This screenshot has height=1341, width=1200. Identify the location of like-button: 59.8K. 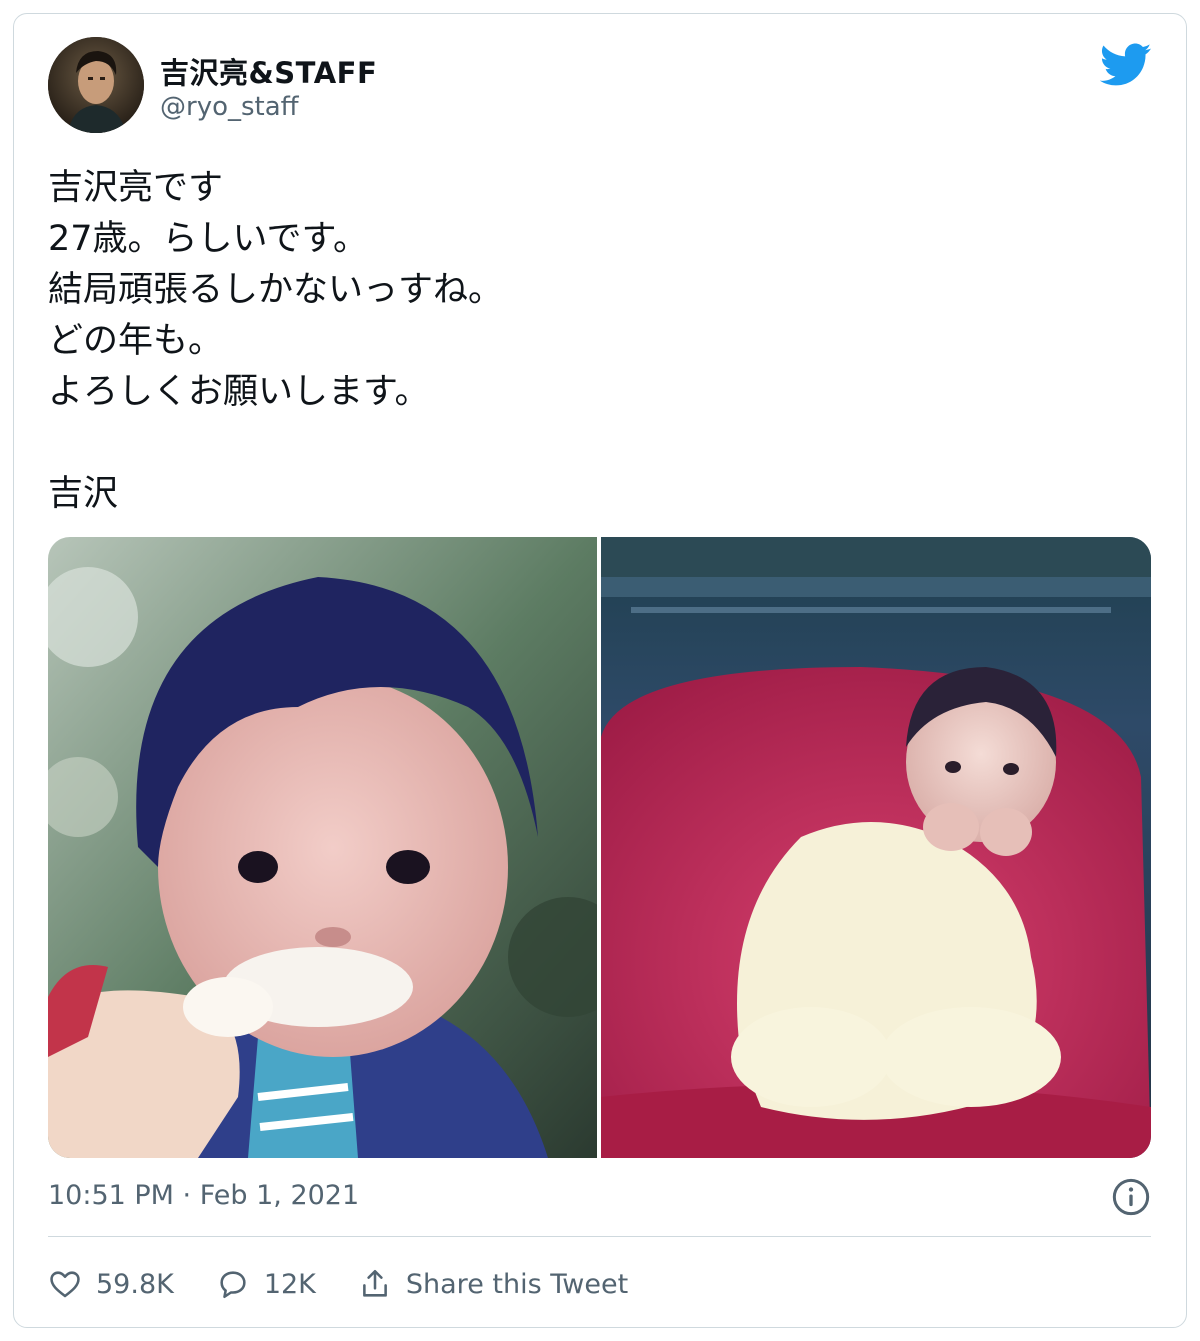
(111, 1284).